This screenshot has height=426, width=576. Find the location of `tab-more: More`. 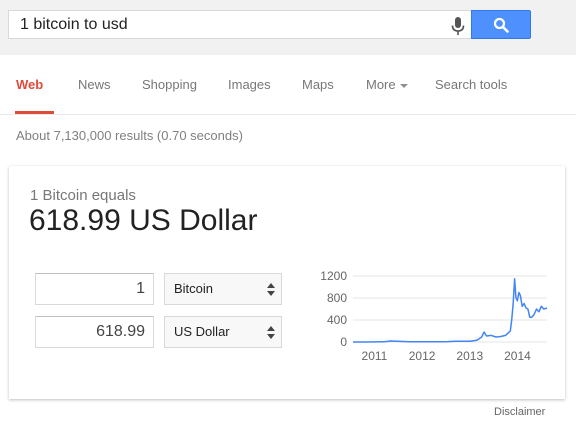

tab-more: More is located at coordinates (387, 84).